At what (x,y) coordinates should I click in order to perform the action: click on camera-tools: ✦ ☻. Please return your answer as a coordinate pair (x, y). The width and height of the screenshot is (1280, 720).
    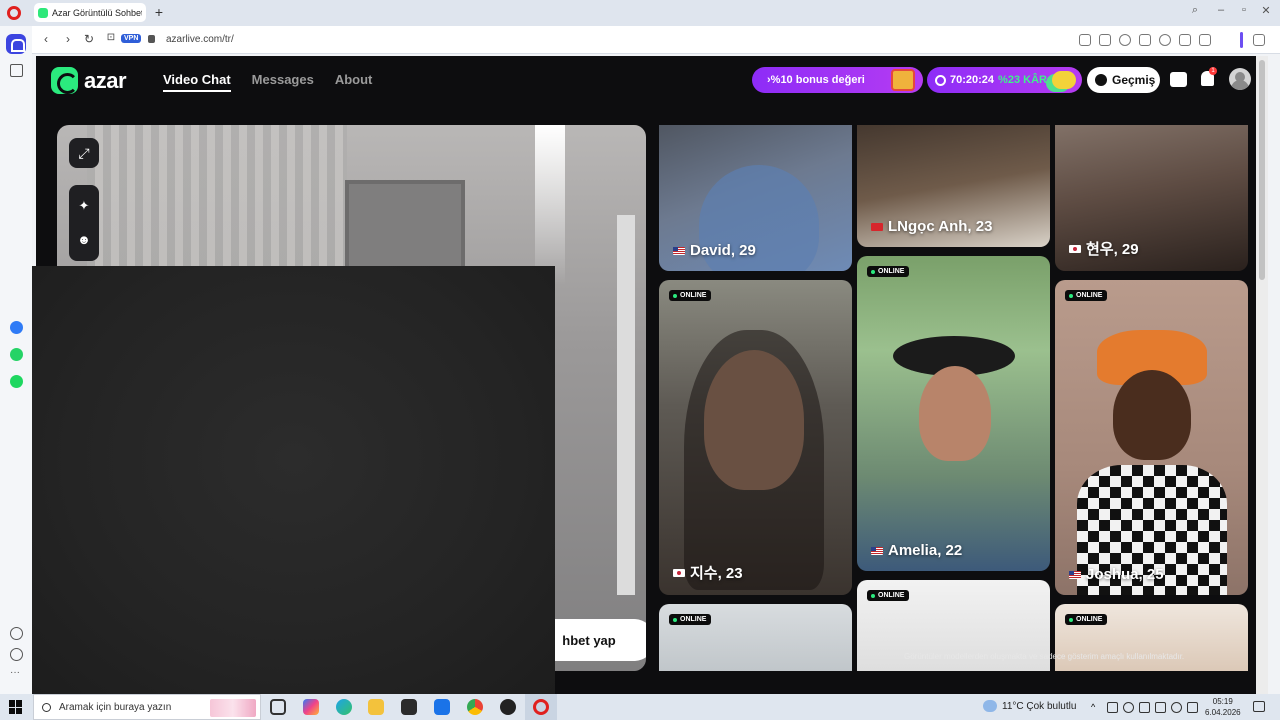
    Looking at the image, I should click on (84, 223).